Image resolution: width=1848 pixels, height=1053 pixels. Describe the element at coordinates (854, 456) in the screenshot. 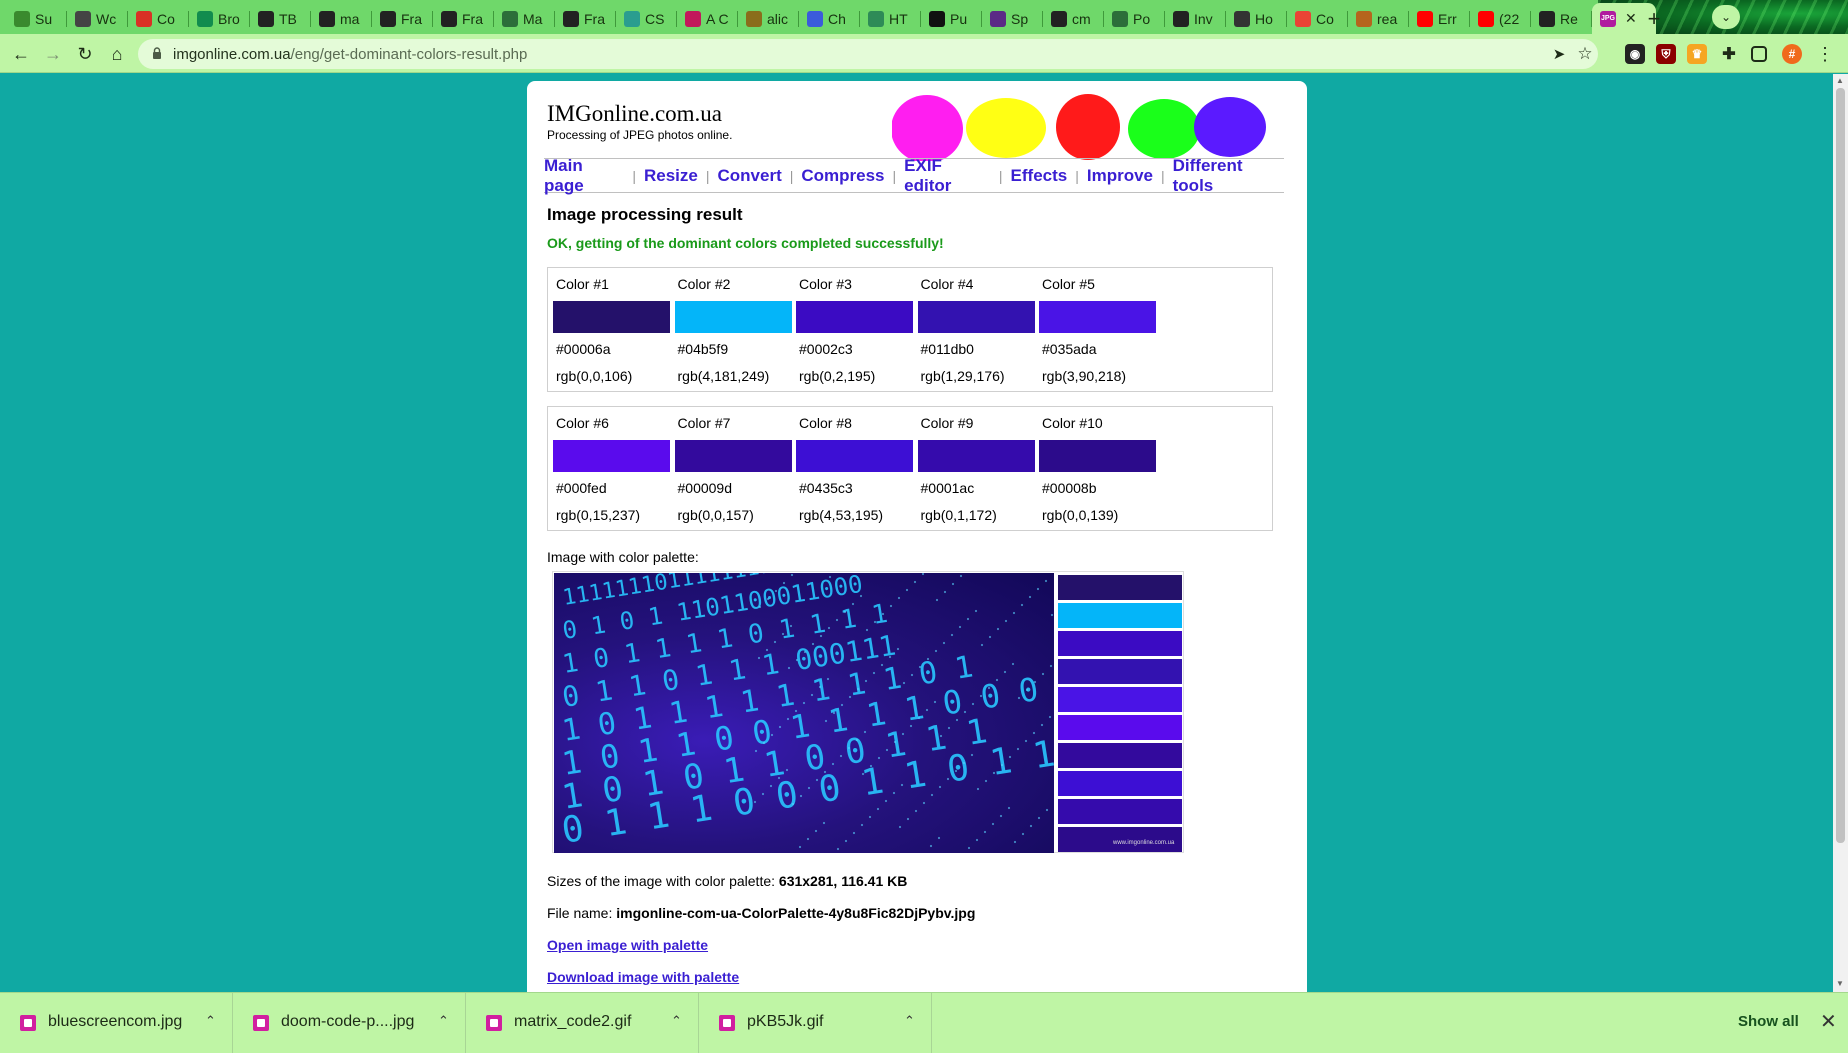

I see `color-swatch` at that location.